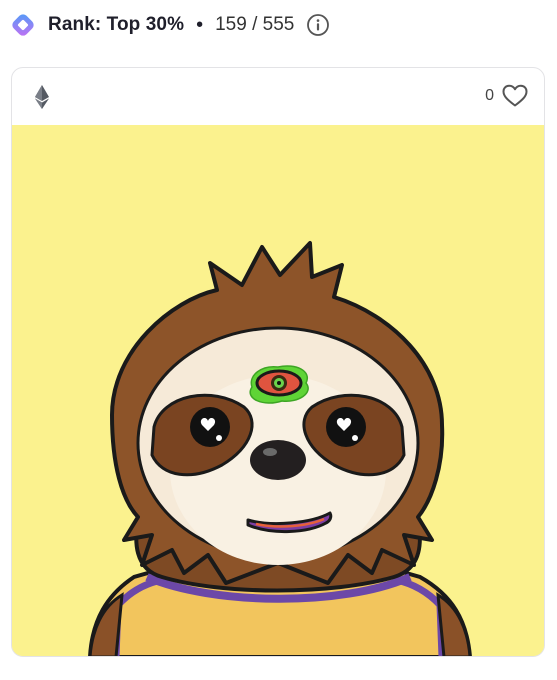  I want to click on rank-bar: Rank: Top 30% • 159 / 555, so click(170, 25).